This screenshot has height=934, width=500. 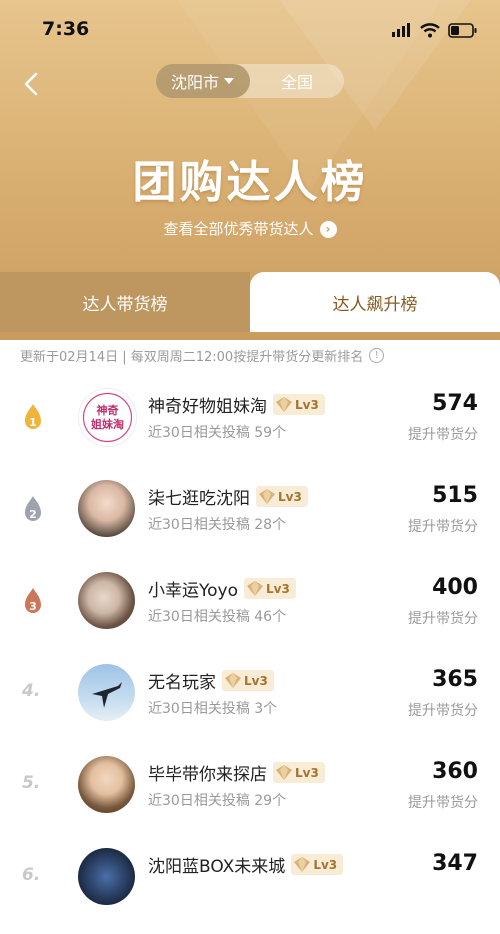 I want to click on svg-text: 神奇, so click(x=108, y=410).